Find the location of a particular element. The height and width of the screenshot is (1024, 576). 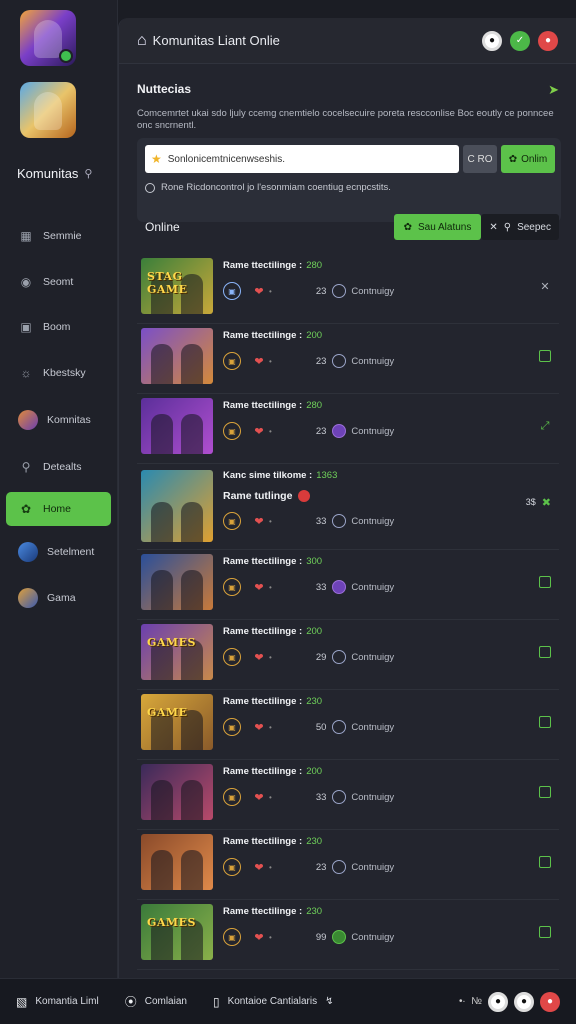

status-button: ● is located at coordinates (524, 1001).